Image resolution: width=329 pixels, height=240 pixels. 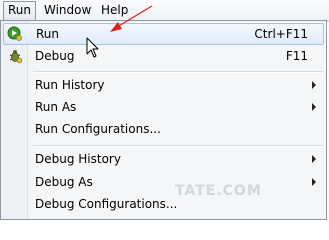 I want to click on menu-item-debug: Debug F11, so click(x=163, y=56).